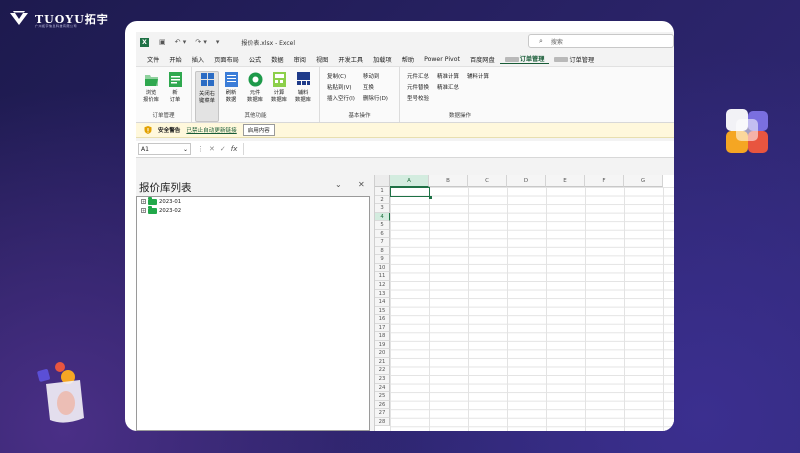  I want to click on close-context-menu-label: 关闭右 键菜单, so click(207, 97).